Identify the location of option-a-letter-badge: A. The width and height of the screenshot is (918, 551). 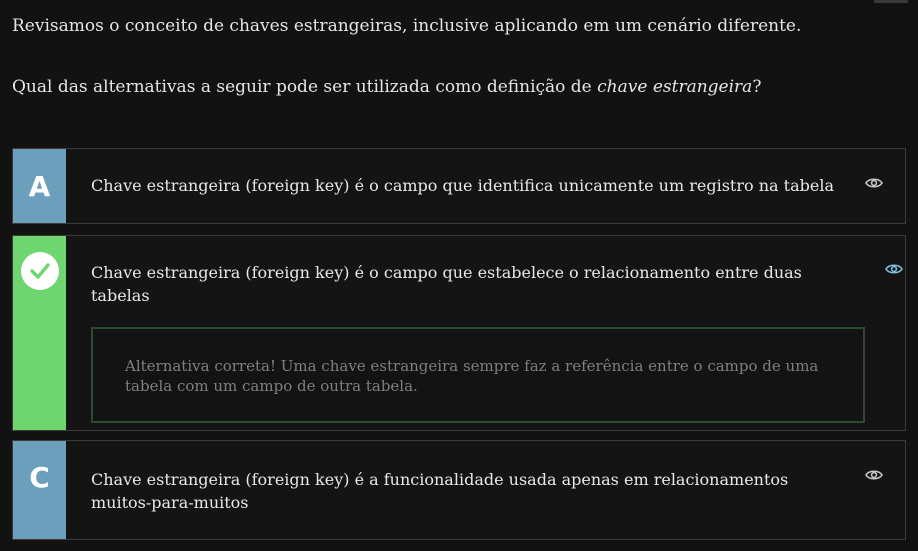
(39, 186).